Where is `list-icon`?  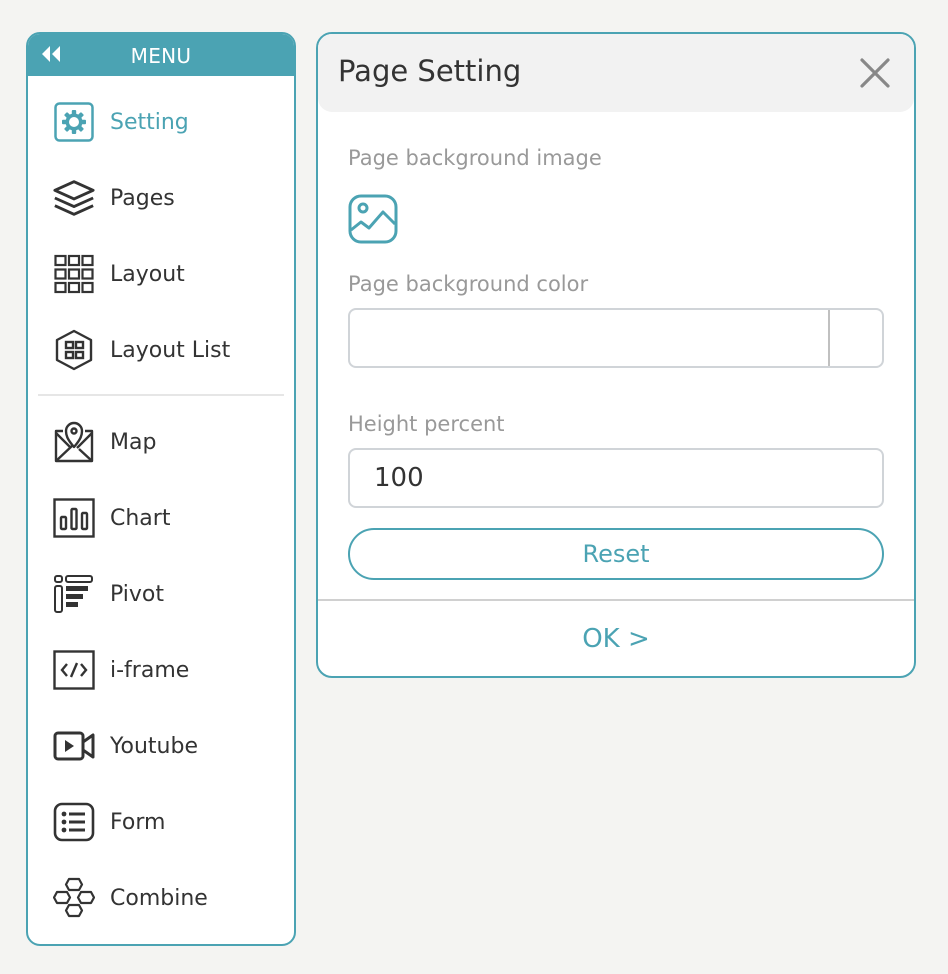
list-icon is located at coordinates (74, 822).